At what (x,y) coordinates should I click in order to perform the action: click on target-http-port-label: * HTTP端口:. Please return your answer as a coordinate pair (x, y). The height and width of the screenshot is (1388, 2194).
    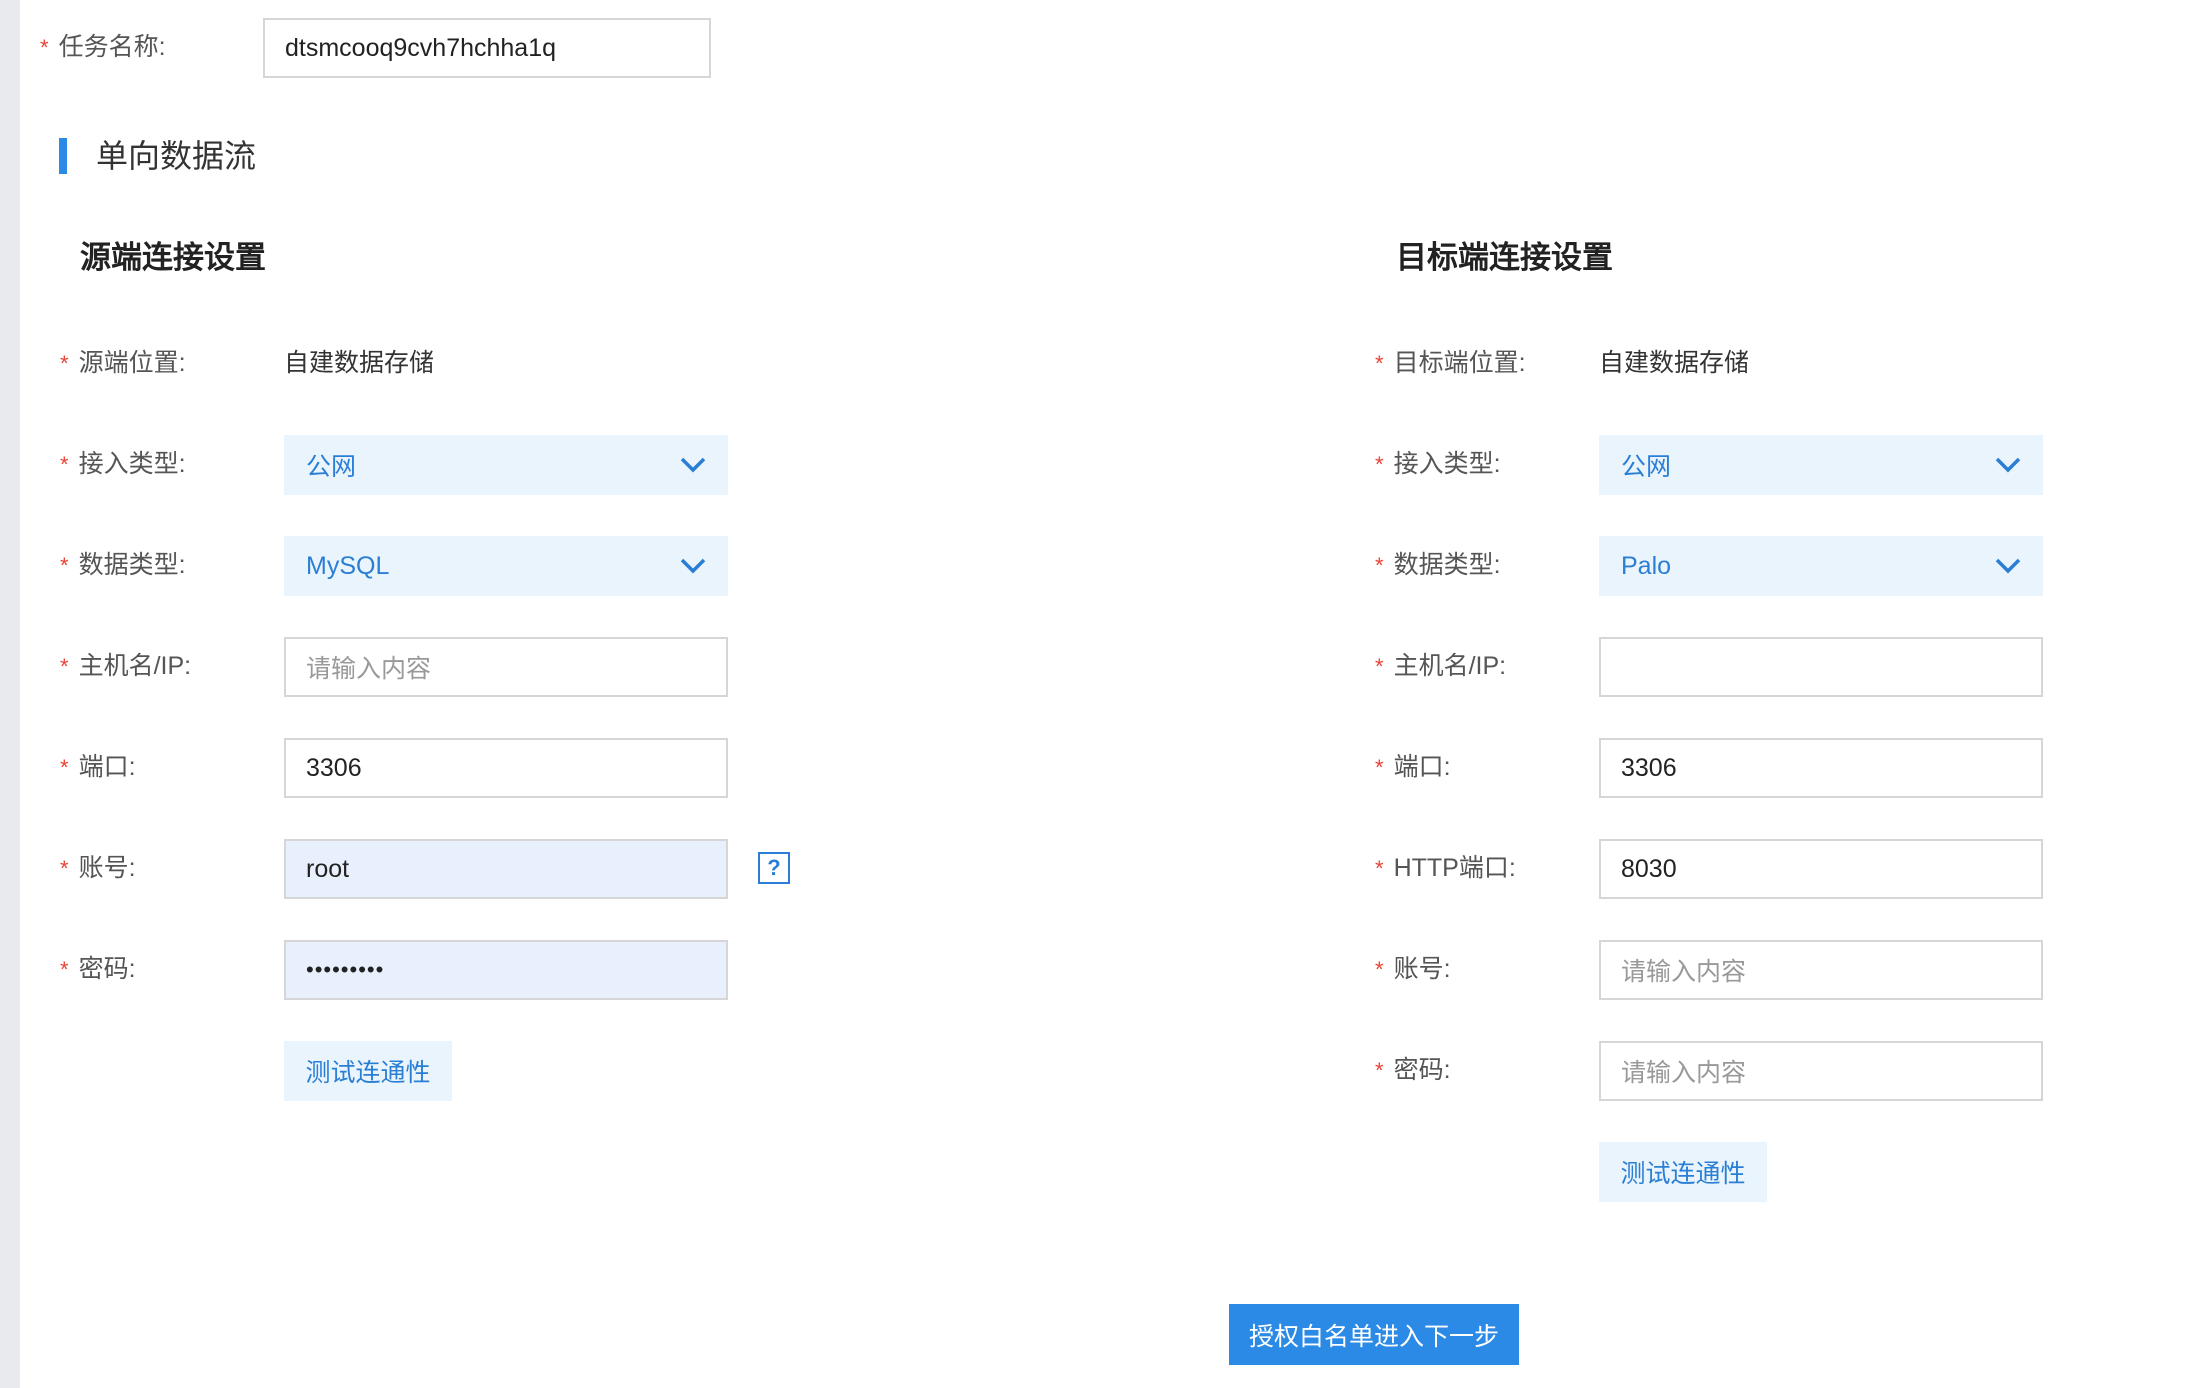
    Looking at the image, I should click on (1445, 868).